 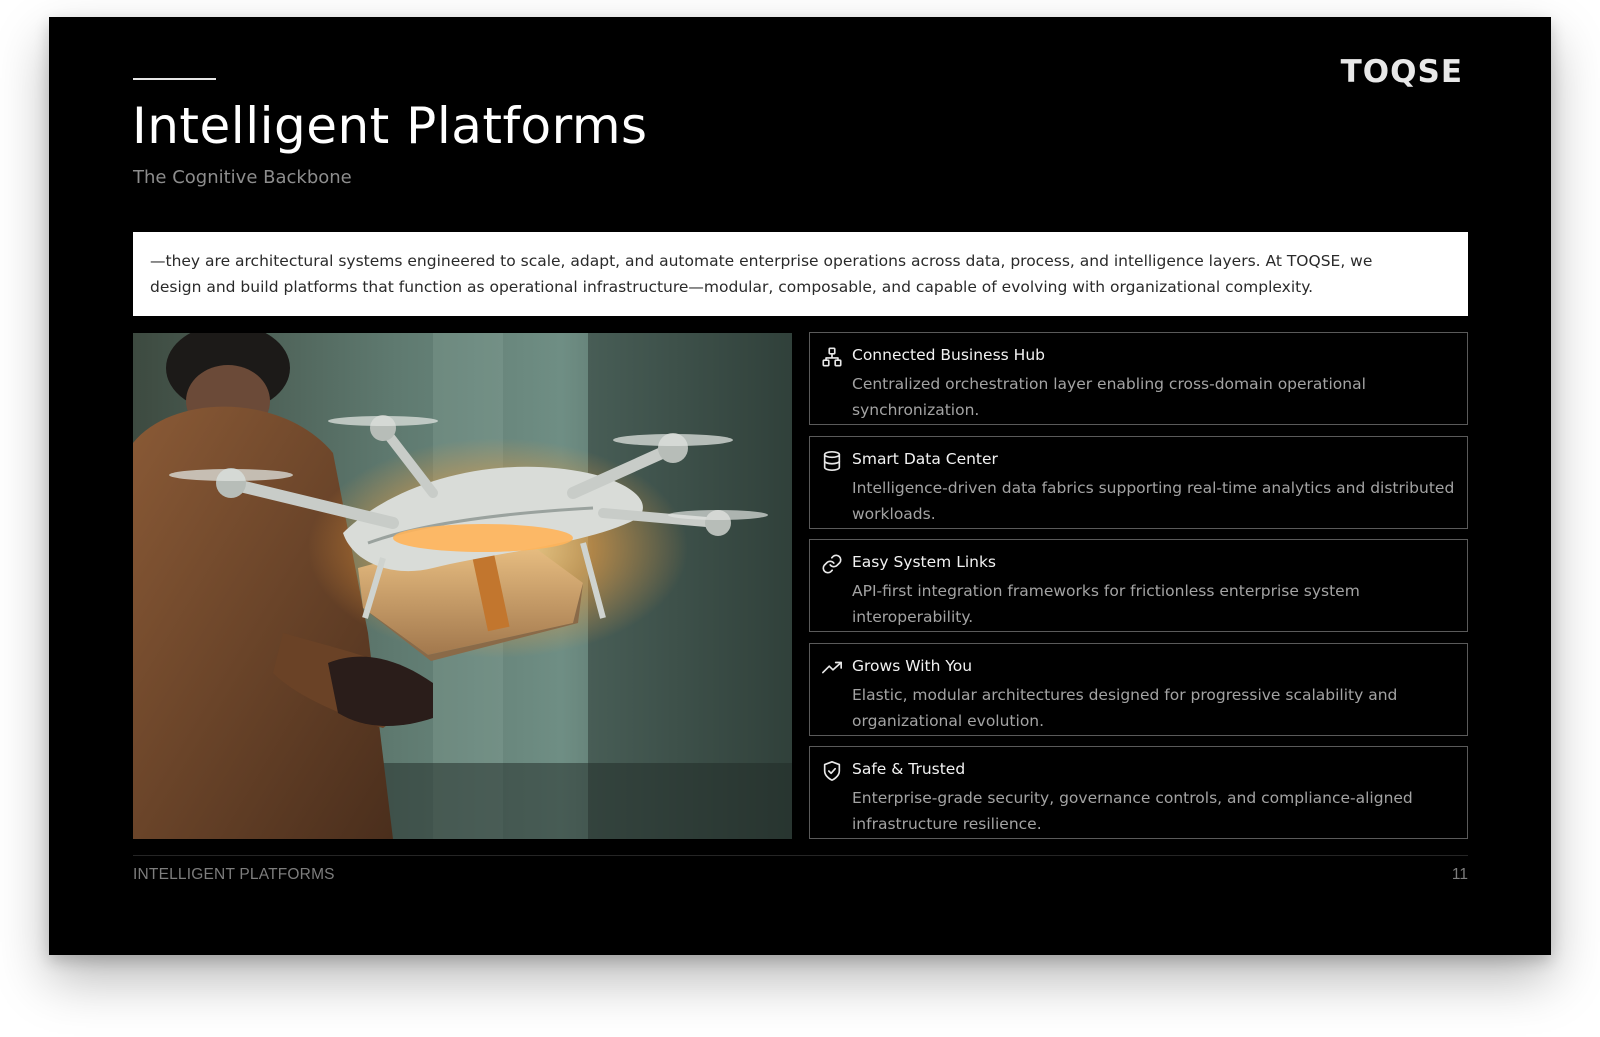 What do you see at coordinates (832, 771) in the screenshot?
I see `shield-check-icon` at bounding box center [832, 771].